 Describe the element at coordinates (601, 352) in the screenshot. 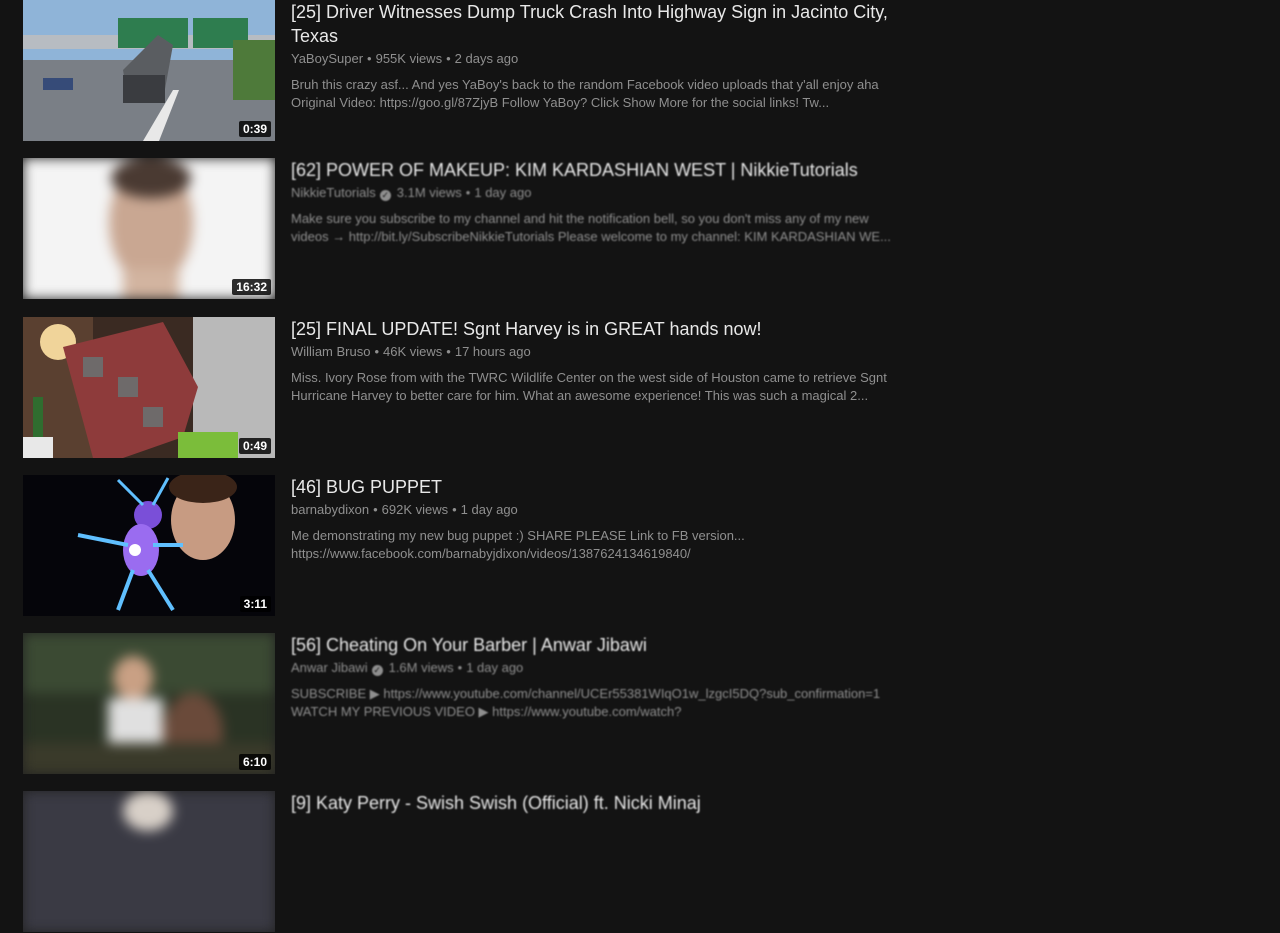

I see `video-meta: William Bruso • 46K views • 17 hours ago` at that location.